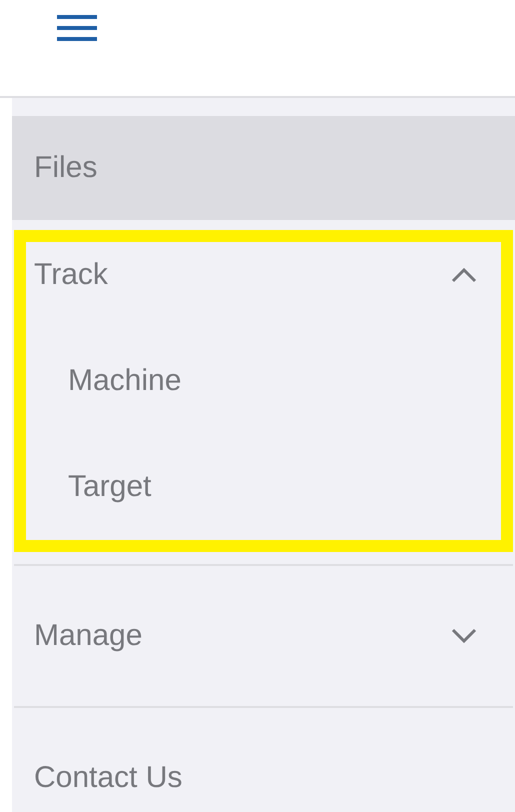 The height and width of the screenshot is (812, 515). What do you see at coordinates (77, 28) in the screenshot?
I see `menu-button` at bounding box center [77, 28].